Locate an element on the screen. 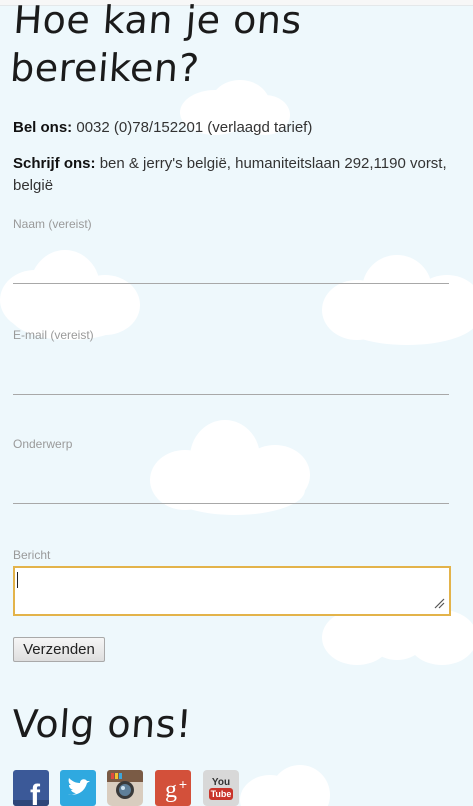 Image resolution: width=473 pixels, height=806 pixels. svg-text: Tube is located at coordinates (221, 794).